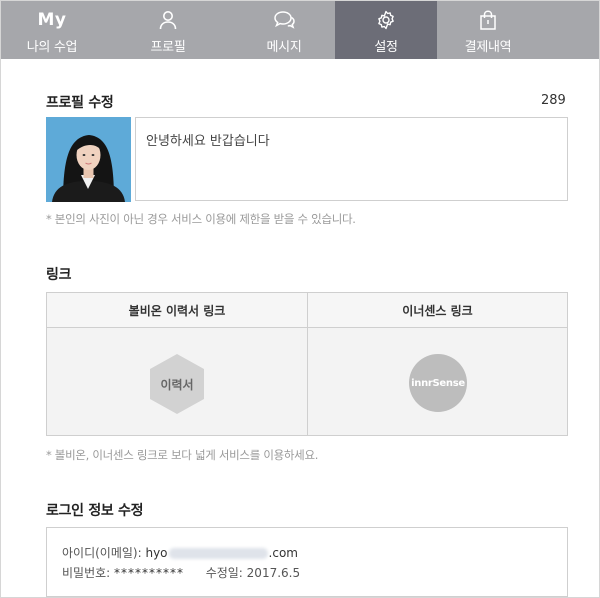 Image resolution: width=600 pixels, height=598 pixels. Describe the element at coordinates (95, 511) in the screenshot. I see `login-edit-title: 로그인 정보 수정` at that location.